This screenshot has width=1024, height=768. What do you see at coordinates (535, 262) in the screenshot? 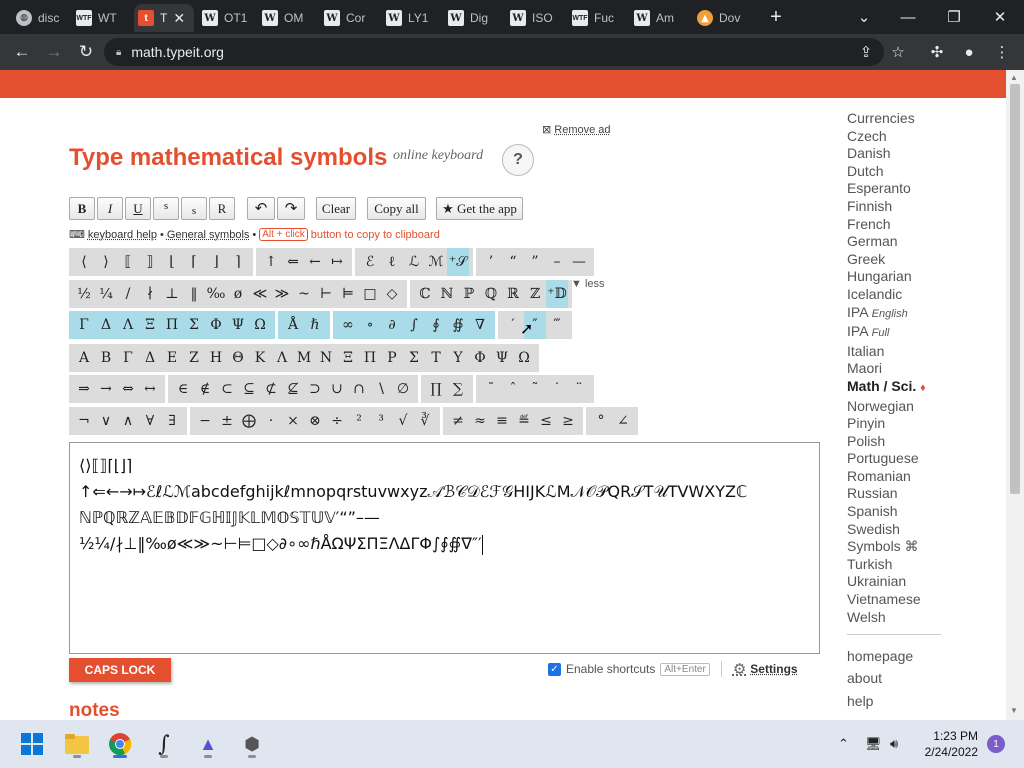
I see `symbol-key: ”` at bounding box center [535, 262].